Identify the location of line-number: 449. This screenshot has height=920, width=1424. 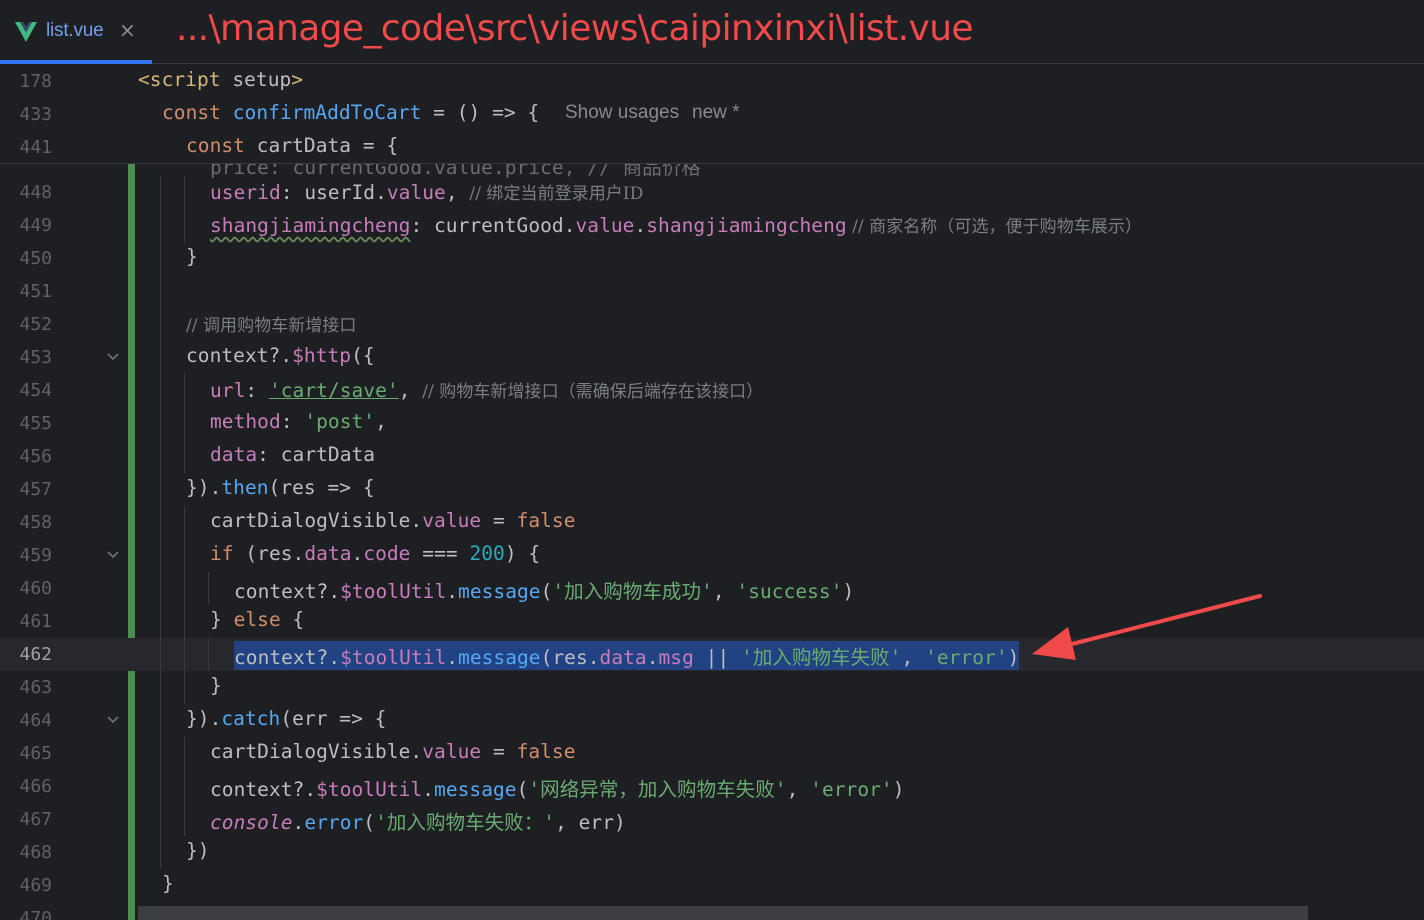
(35, 225).